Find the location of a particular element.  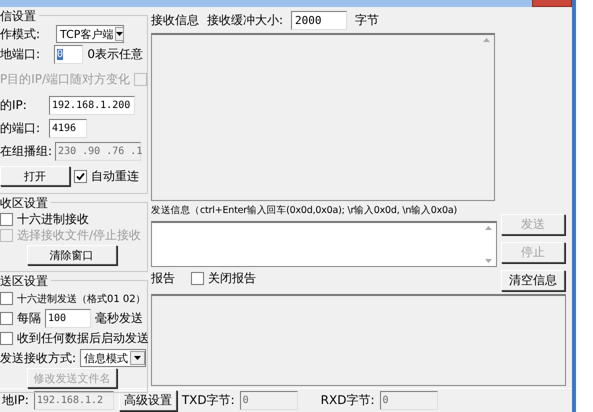

field-label: 地端口: is located at coordinates (20, 54).